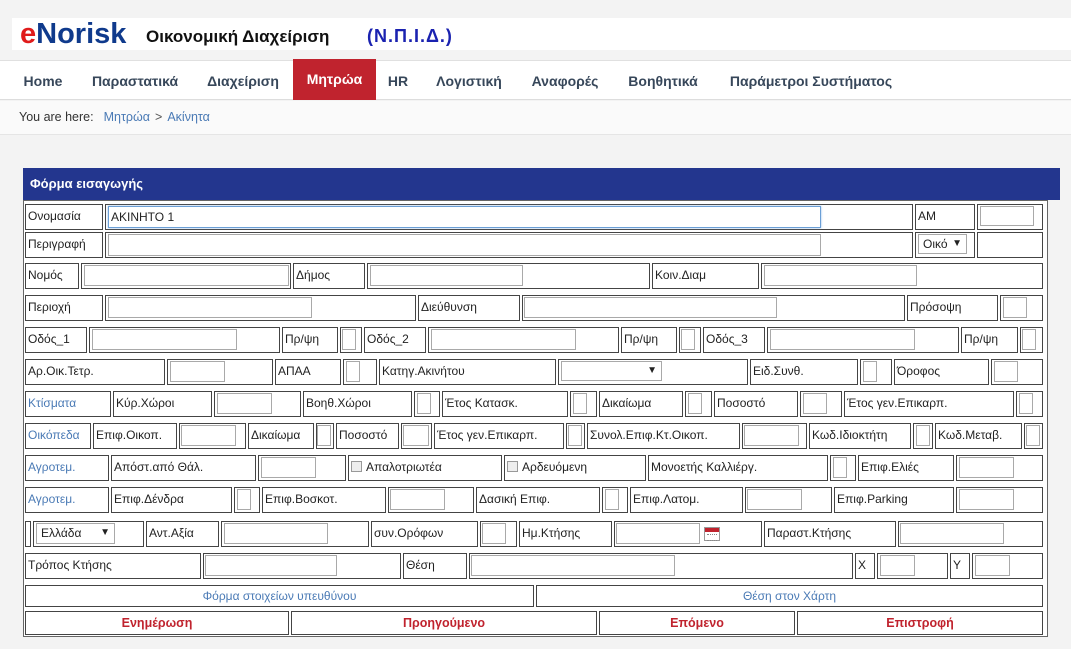  Describe the element at coordinates (164, 339) in the screenshot. I see `odos-1-input` at that location.